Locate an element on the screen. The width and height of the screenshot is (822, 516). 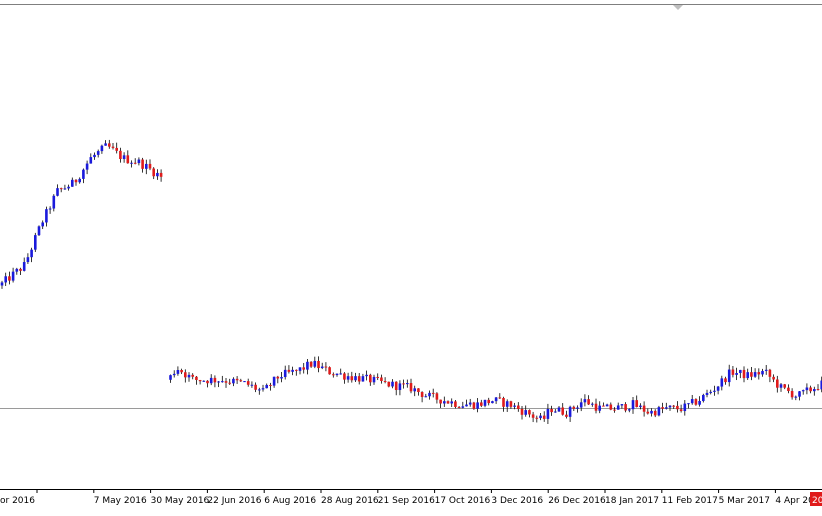
x-tick-label: 5 Mar 2017 is located at coordinates (744, 501).